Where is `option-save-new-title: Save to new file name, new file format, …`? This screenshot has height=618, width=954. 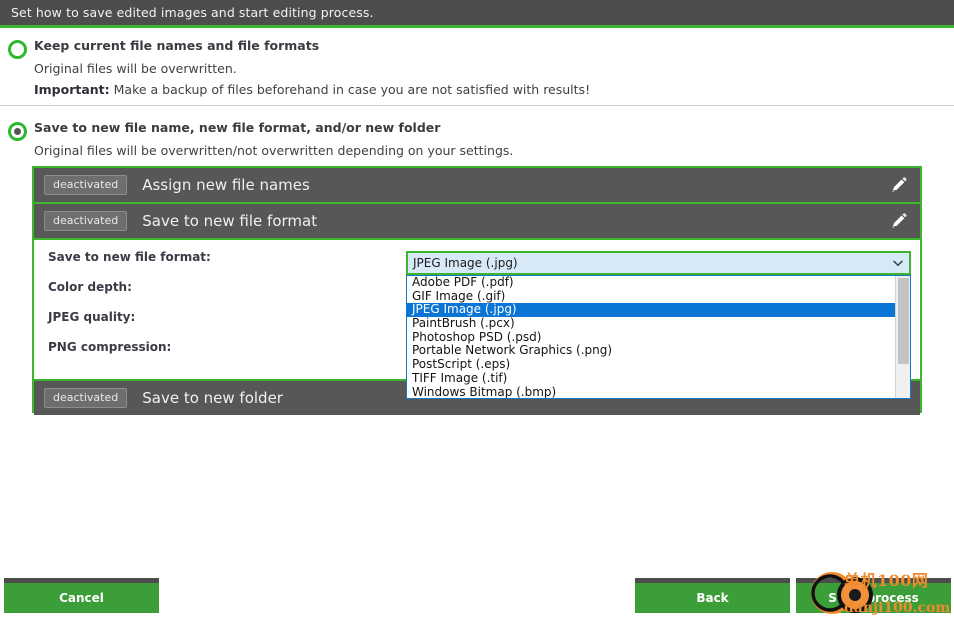
option-save-new-title: Save to new file name, new file format, … is located at coordinates (237, 127).